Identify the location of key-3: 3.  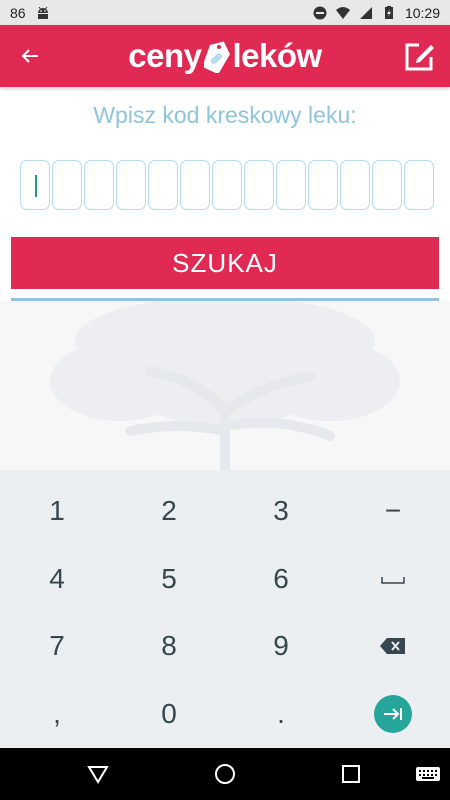
(281, 511).